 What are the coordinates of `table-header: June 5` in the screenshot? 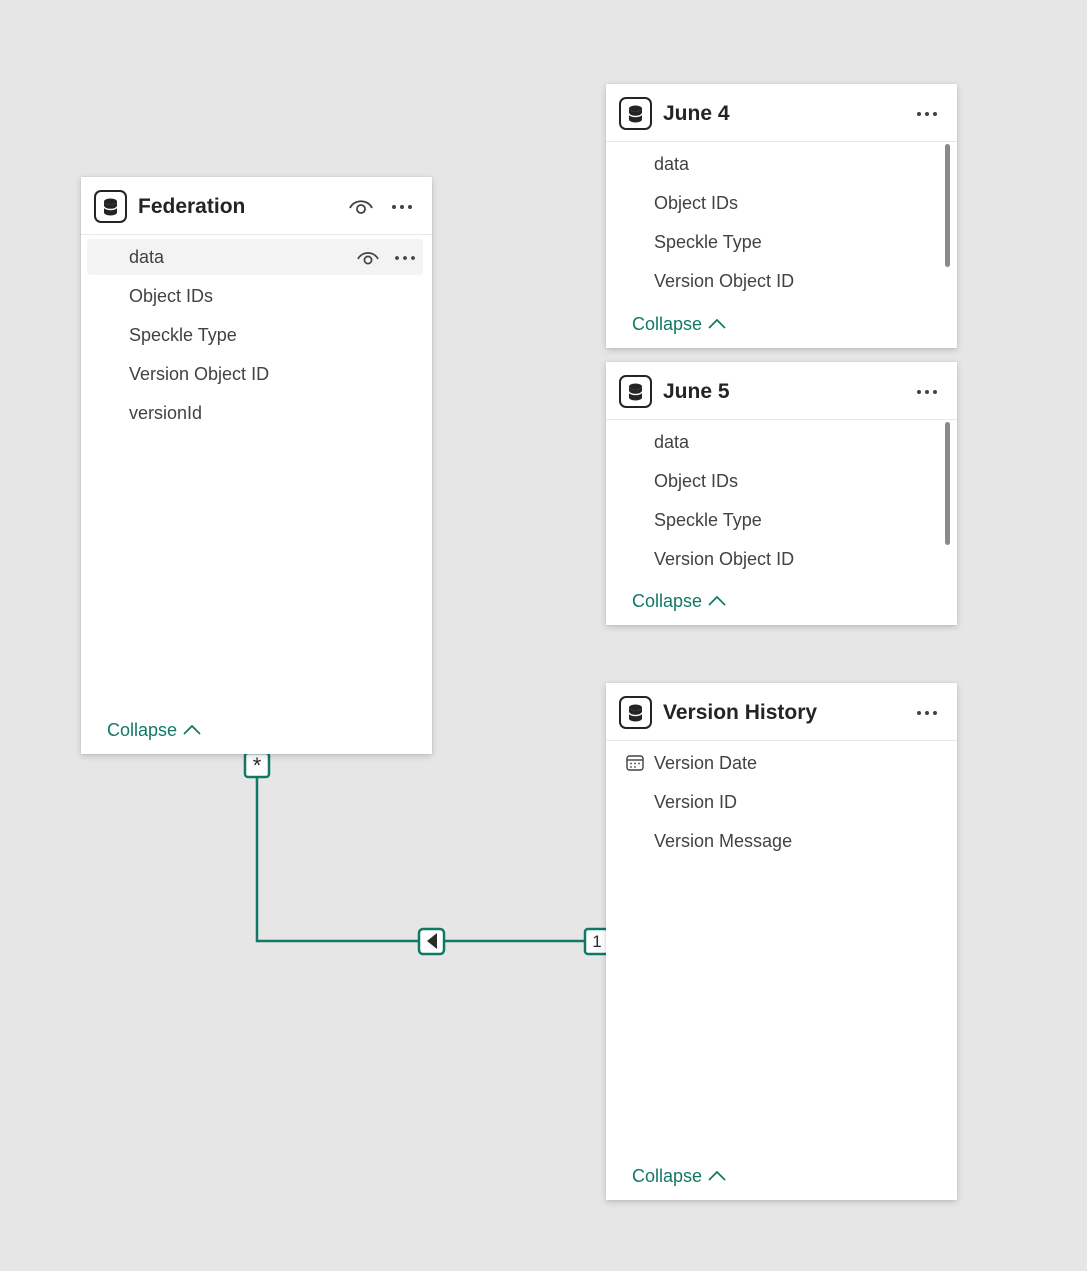 It's located at (781, 391).